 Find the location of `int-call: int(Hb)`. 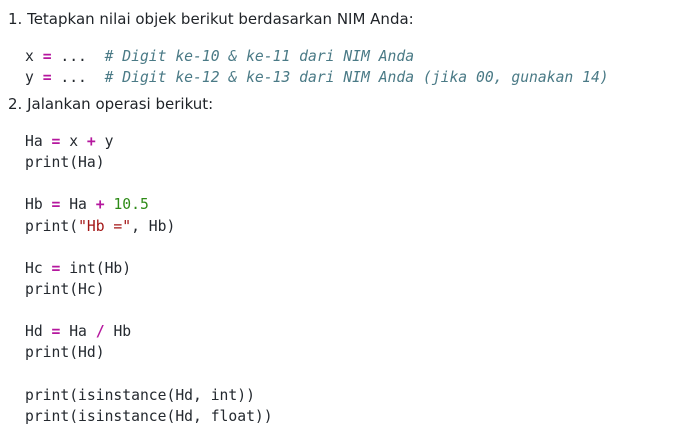

int-call: int(Hb) is located at coordinates (100, 268).